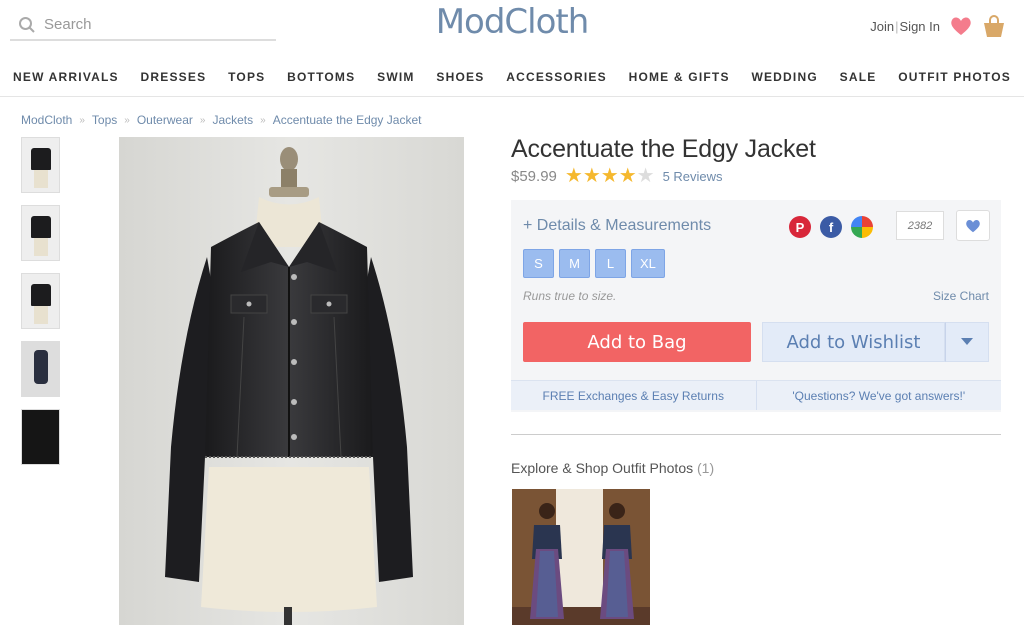 This screenshot has width=1024, height=625. I want to click on search-input, so click(154, 24).